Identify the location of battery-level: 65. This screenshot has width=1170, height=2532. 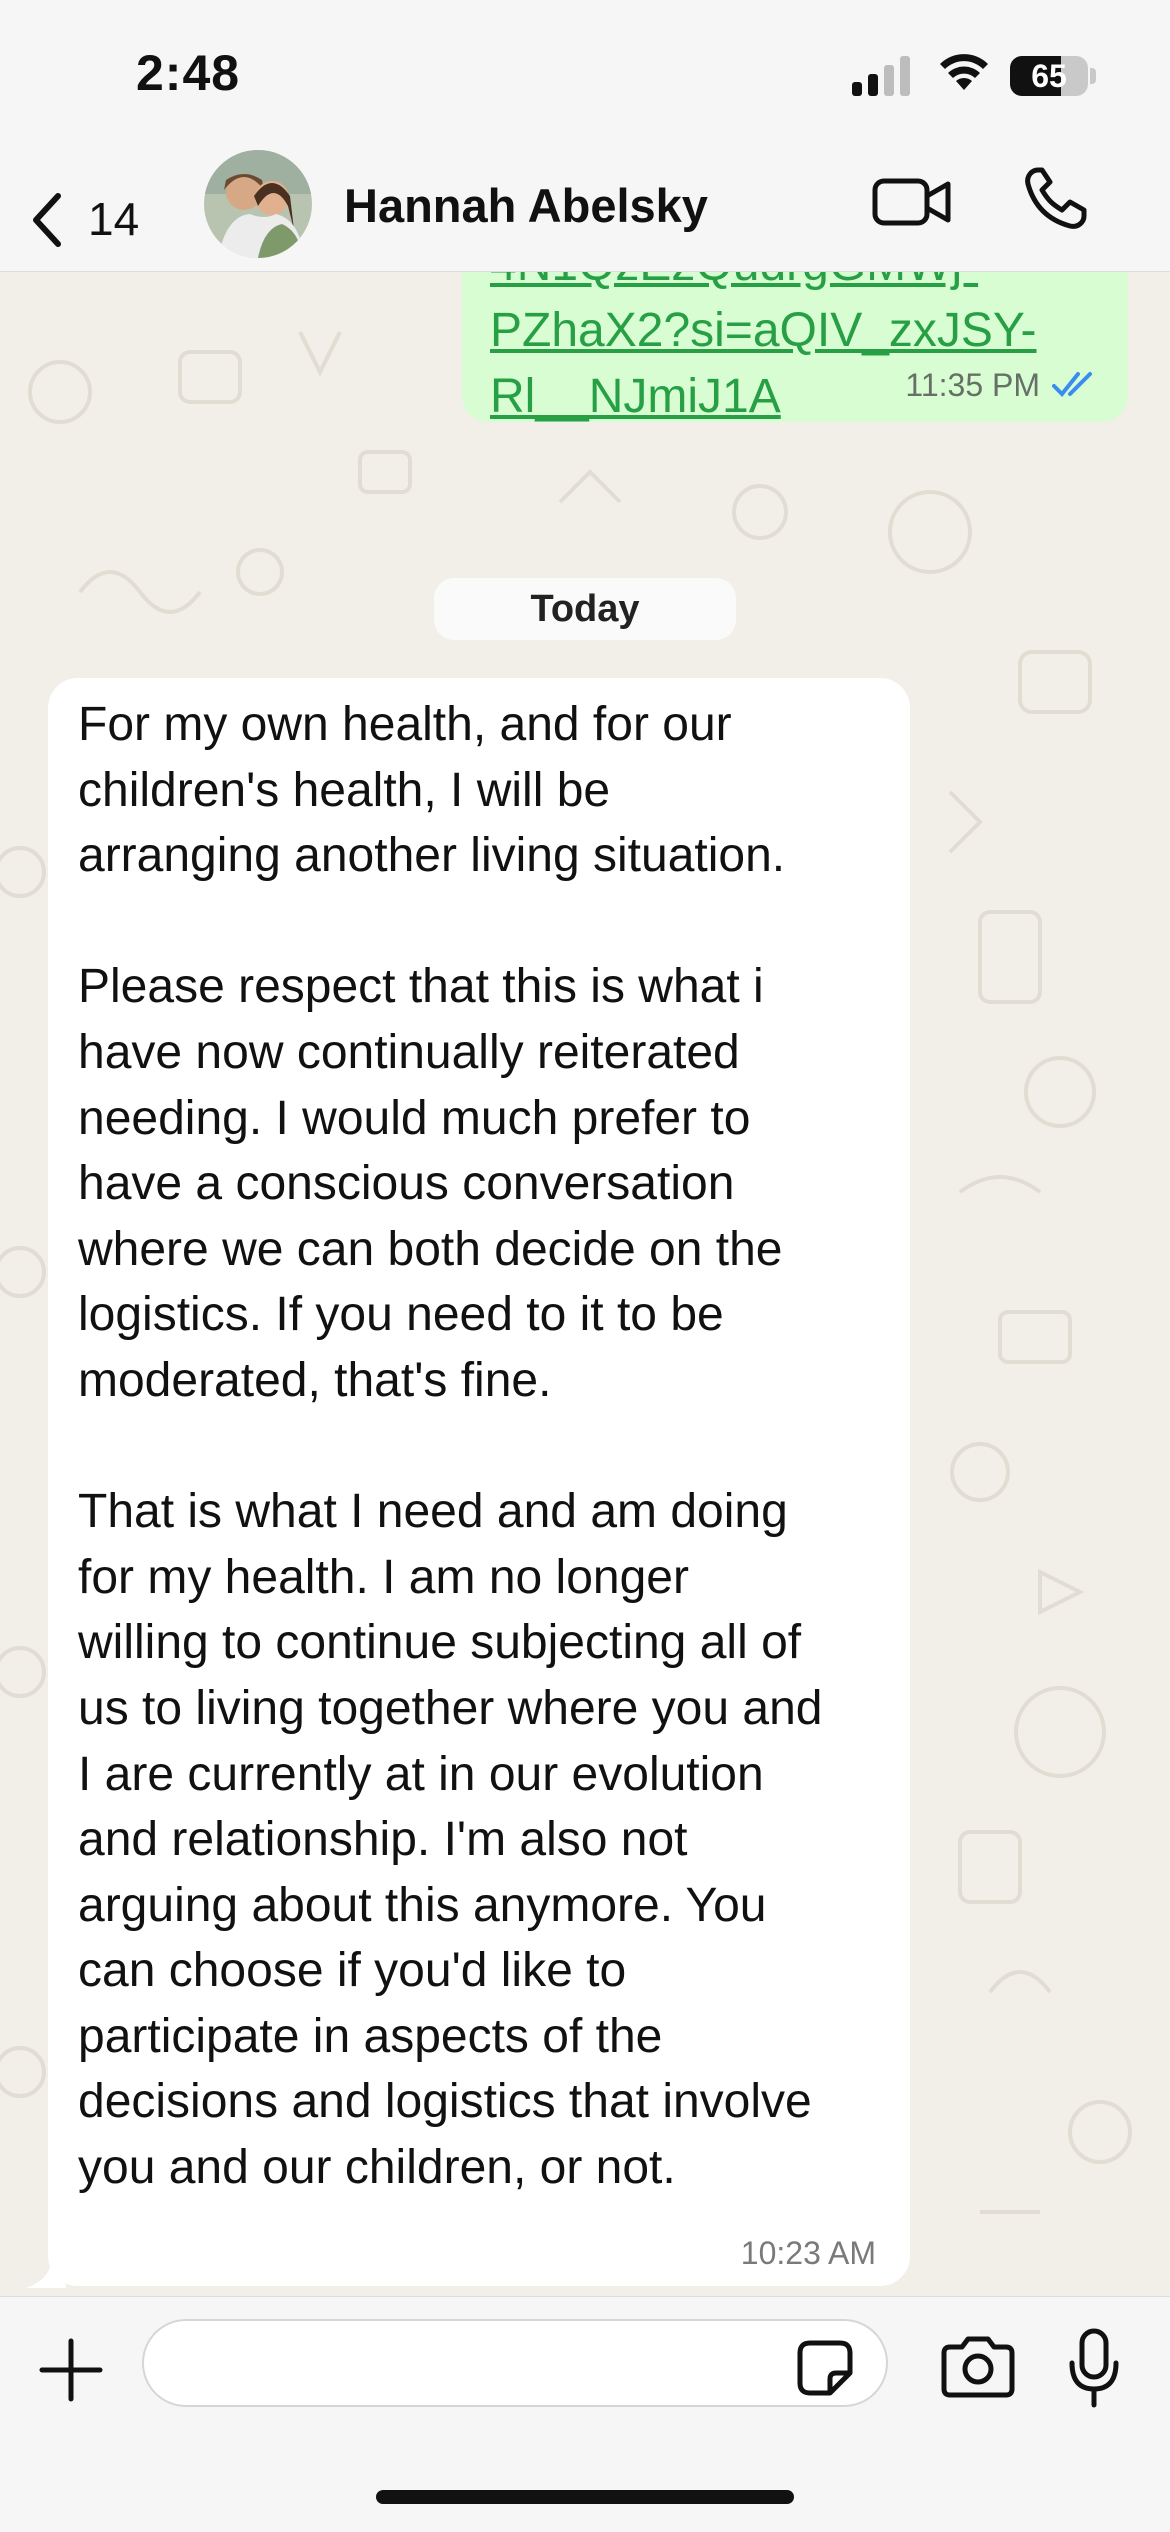
(1049, 76).